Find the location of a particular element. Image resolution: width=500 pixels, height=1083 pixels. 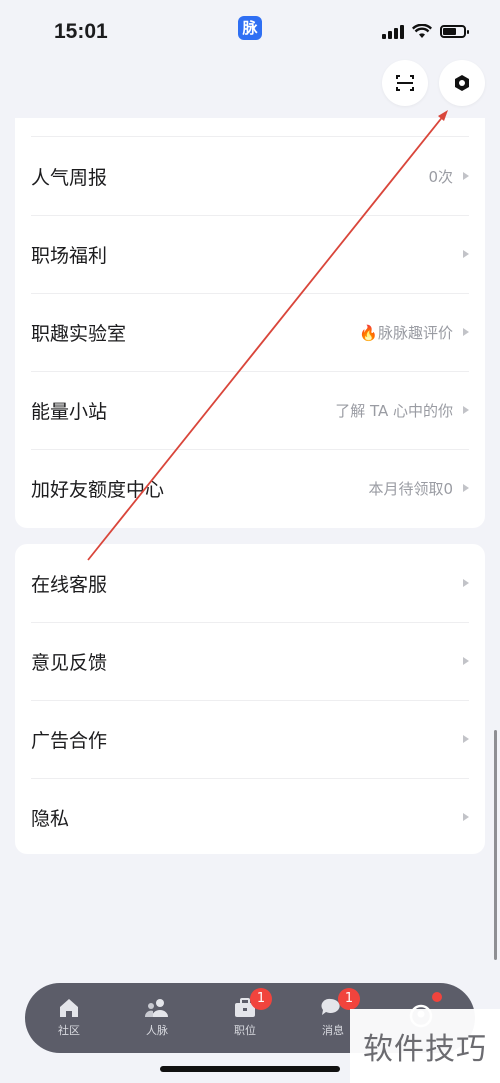

menu-row-label: 职场福利 is located at coordinates (69, 255).